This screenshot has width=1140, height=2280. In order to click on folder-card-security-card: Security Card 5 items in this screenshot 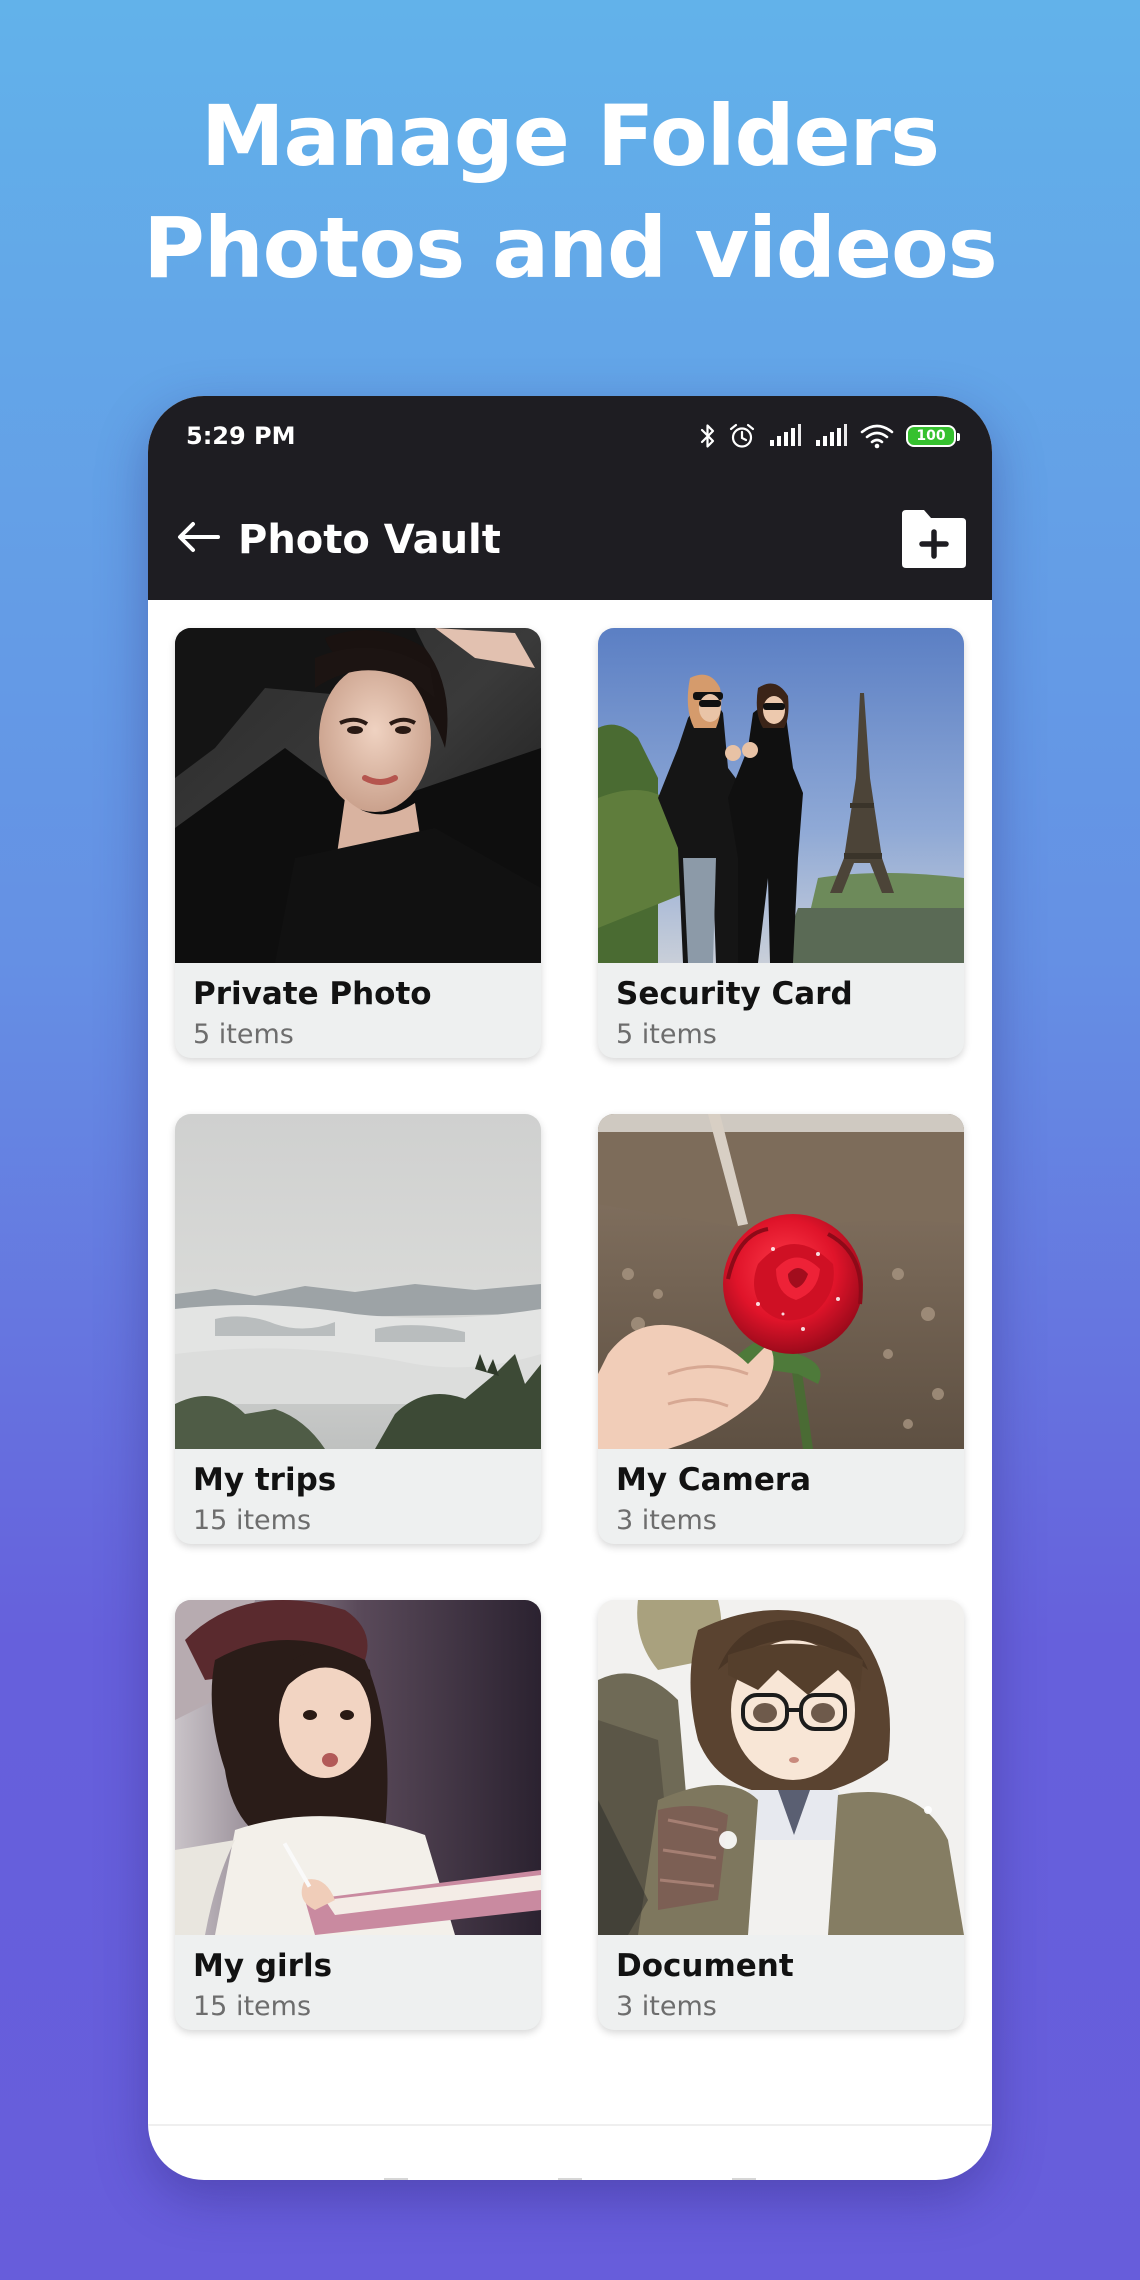, I will do `click(781, 843)`.